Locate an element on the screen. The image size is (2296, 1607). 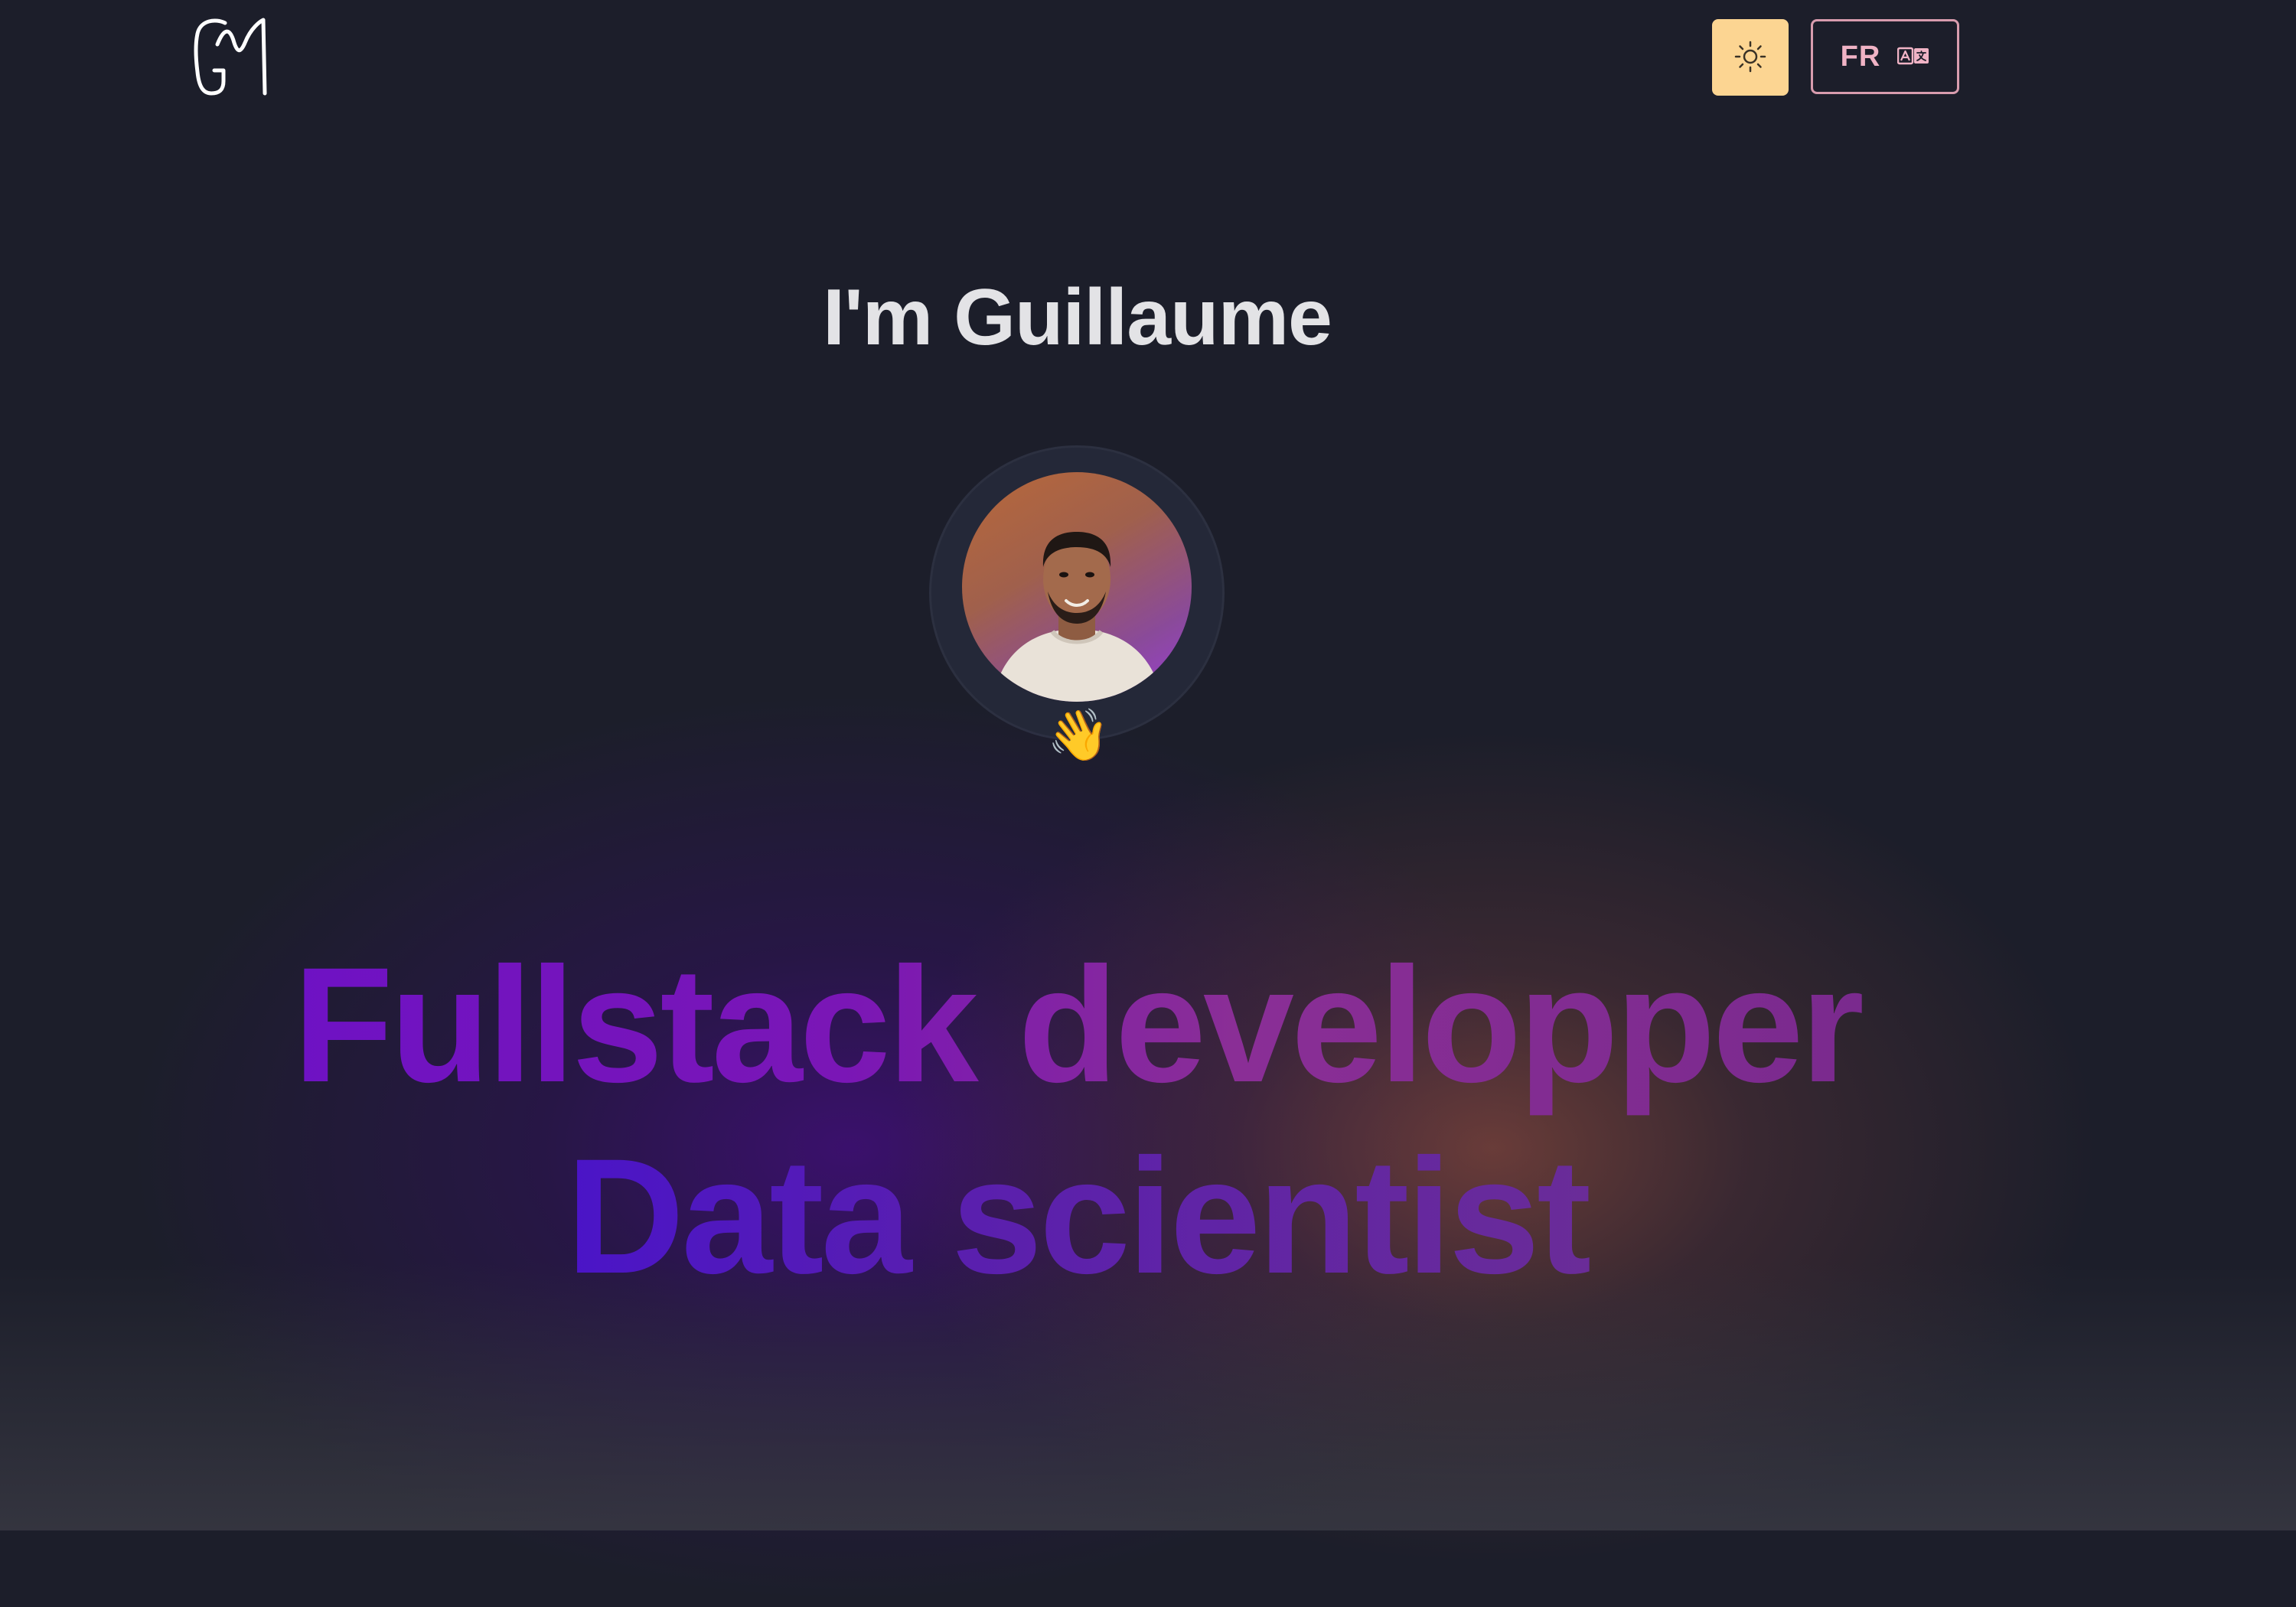
avatar is located at coordinates (1077, 587).